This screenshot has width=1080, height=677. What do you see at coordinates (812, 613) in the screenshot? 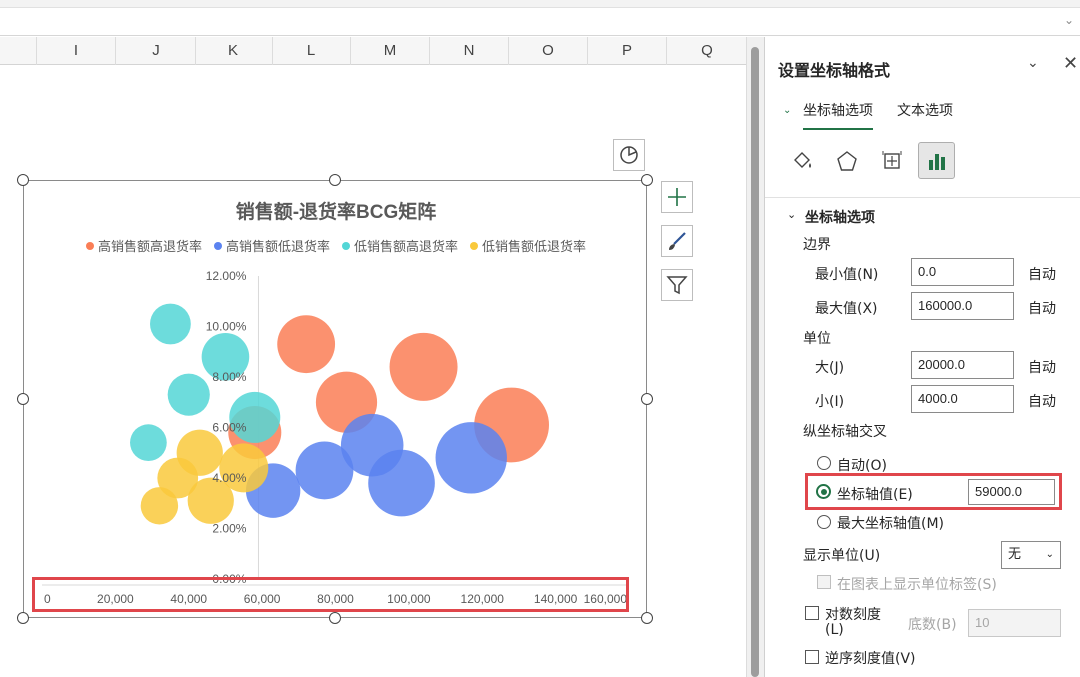
I see `log-scale-checkbox` at bounding box center [812, 613].